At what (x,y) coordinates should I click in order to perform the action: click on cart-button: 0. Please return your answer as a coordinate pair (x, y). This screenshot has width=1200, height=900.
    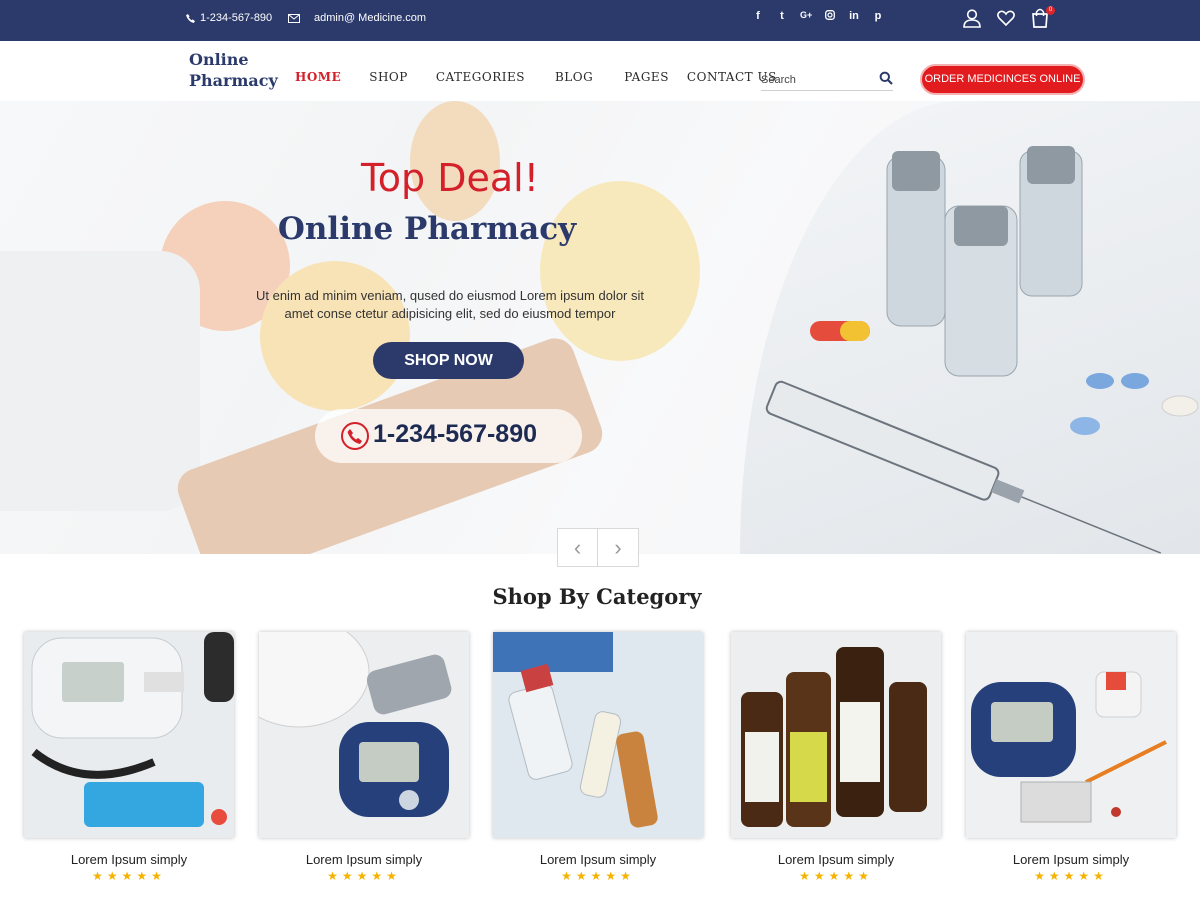
    Looking at the image, I should click on (1042, 17).